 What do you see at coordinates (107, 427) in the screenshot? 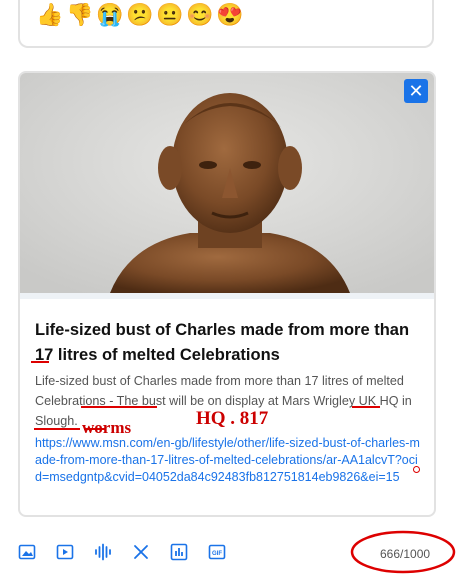
I see `annotation-worms: worms` at bounding box center [107, 427].